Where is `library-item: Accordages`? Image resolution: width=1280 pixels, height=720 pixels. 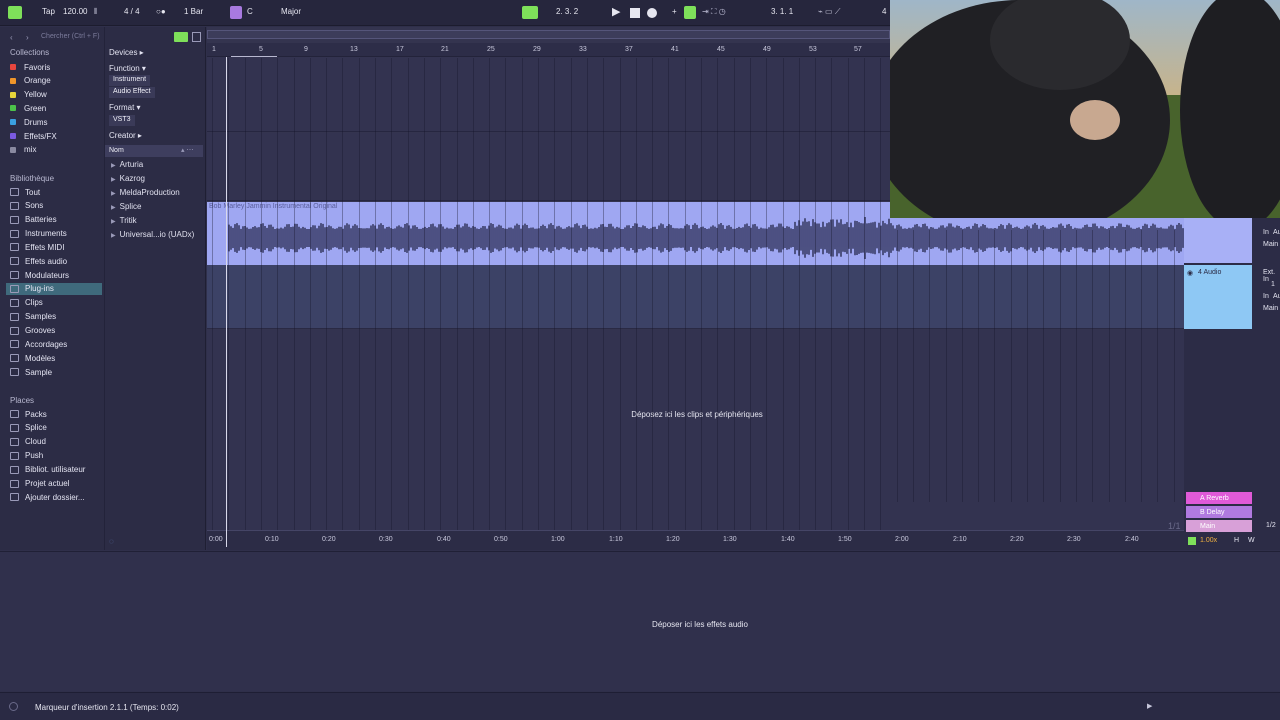
library-item: Accordages is located at coordinates (56, 344).